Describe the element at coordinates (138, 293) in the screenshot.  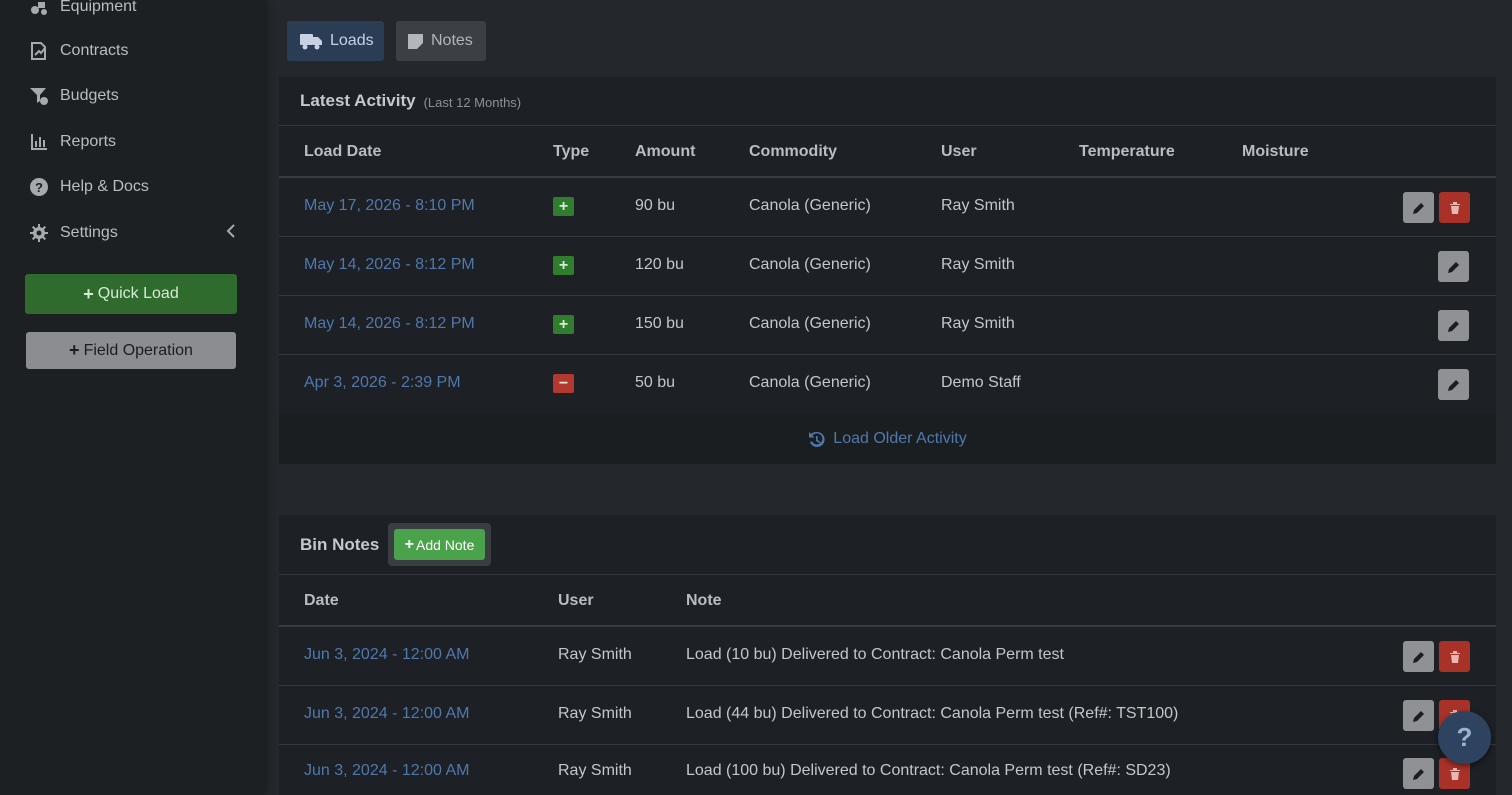
I see `quick-load-label: Quick Load` at that location.